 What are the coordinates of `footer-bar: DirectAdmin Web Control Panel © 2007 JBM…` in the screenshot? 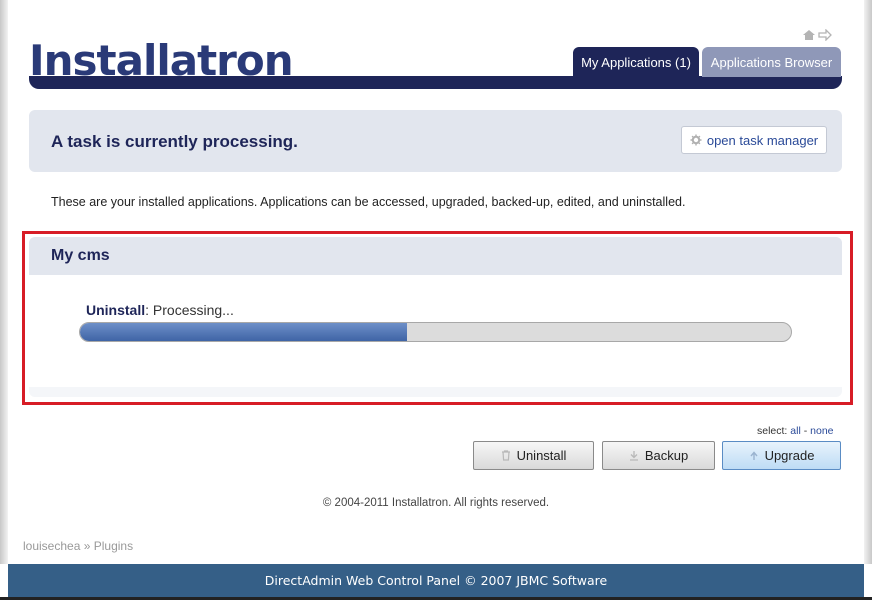 It's located at (436, 580).